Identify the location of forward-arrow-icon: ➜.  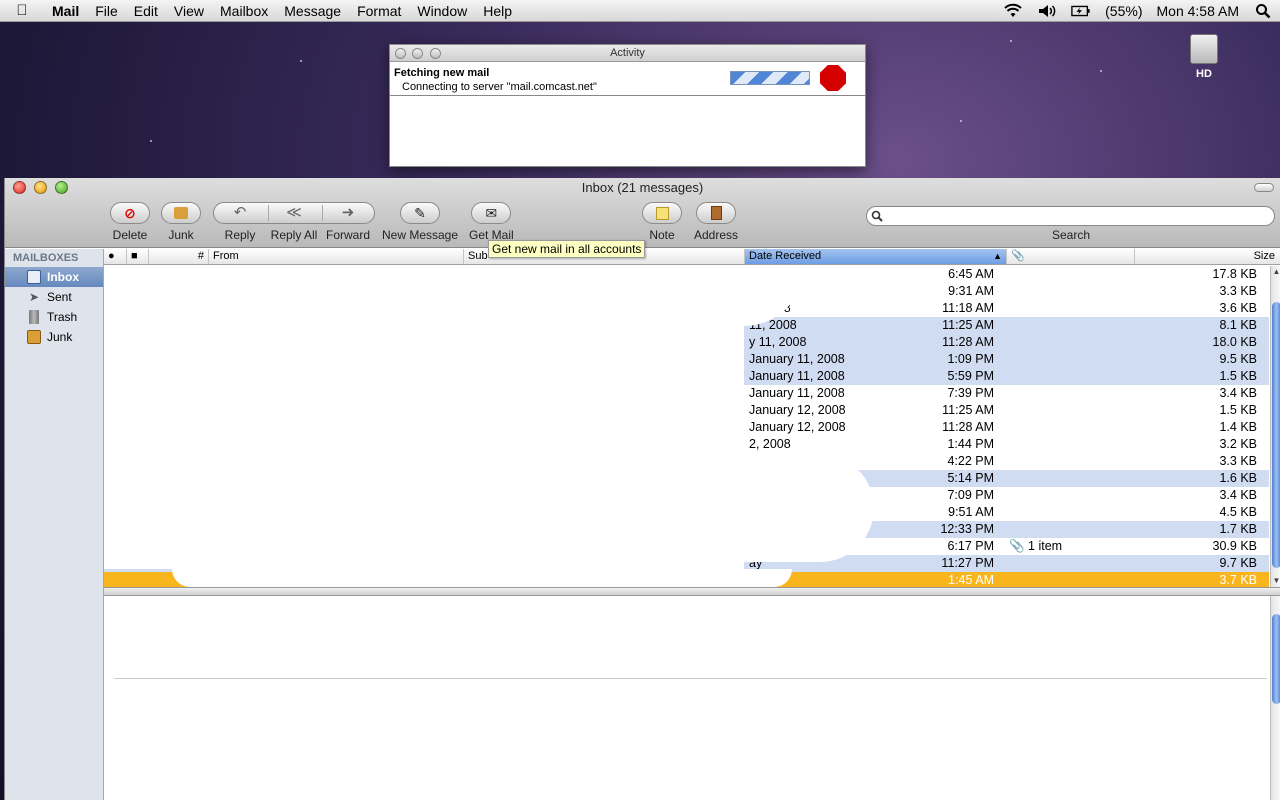
(348, 212).